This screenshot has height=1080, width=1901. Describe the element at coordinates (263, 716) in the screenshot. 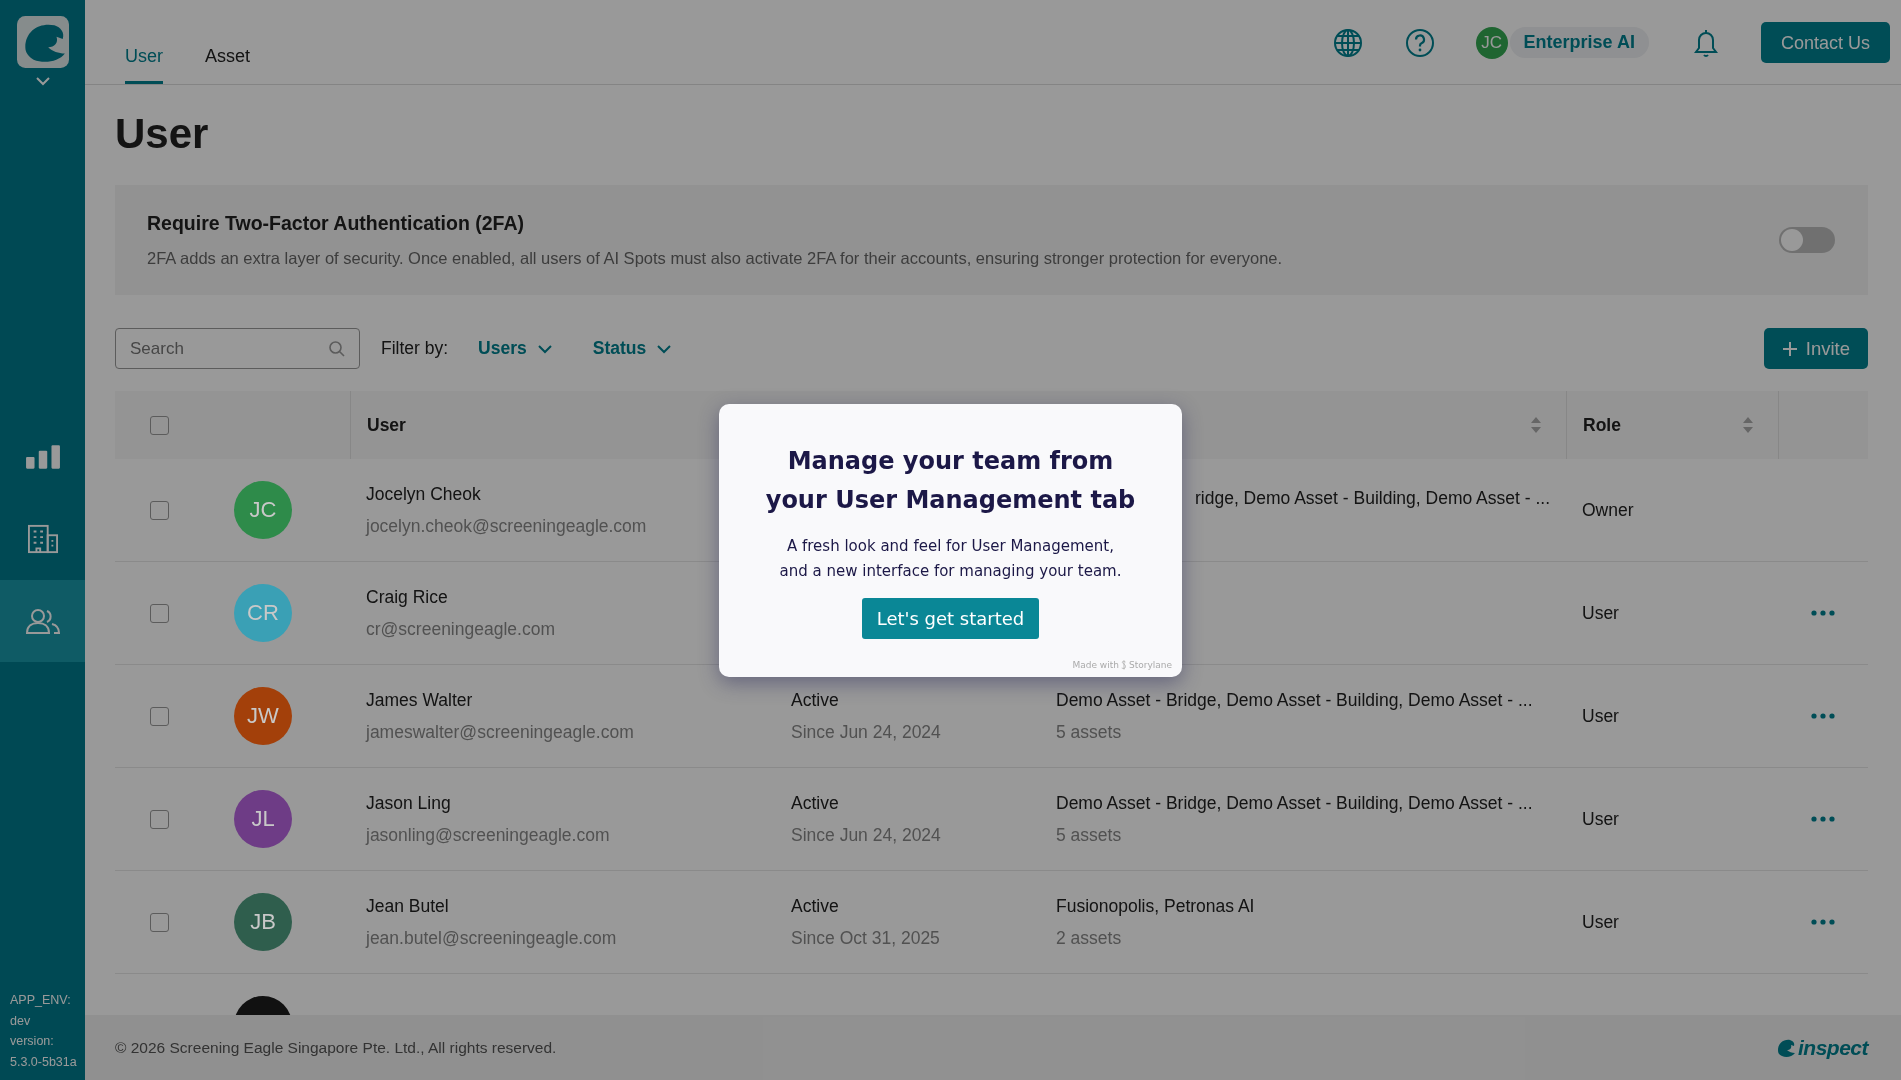

I see `user-avatar: JW` at that location.